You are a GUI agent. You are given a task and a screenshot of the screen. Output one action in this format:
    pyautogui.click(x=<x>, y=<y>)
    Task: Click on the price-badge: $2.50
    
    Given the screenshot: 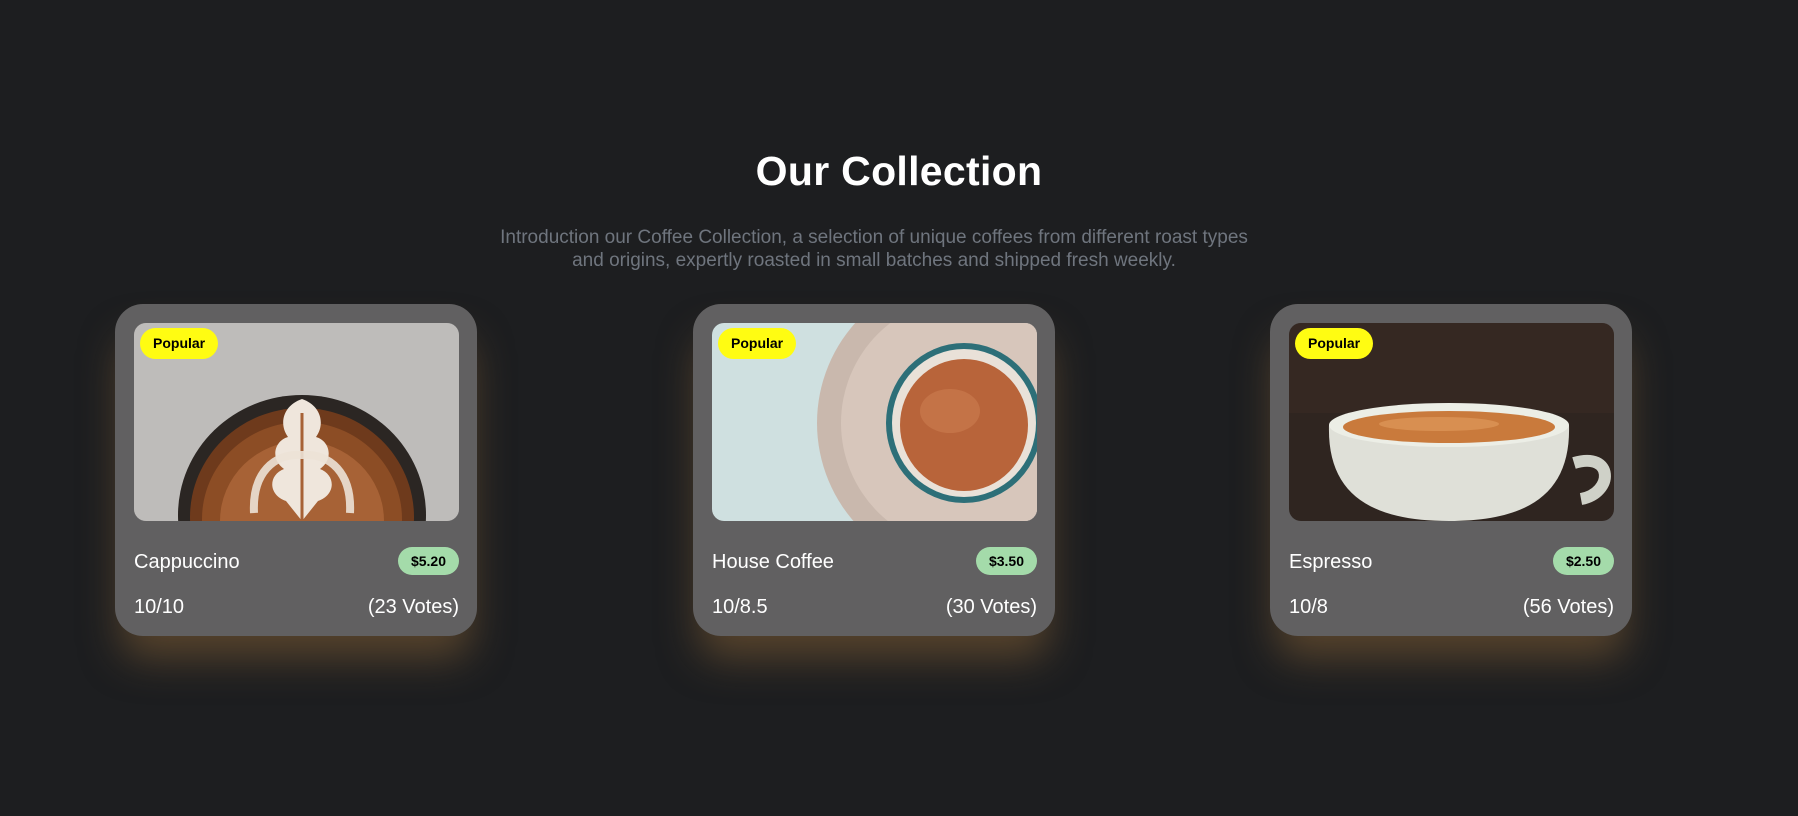 What is the action you would take?
    pyautogui.click(x=1583, y=561)
    